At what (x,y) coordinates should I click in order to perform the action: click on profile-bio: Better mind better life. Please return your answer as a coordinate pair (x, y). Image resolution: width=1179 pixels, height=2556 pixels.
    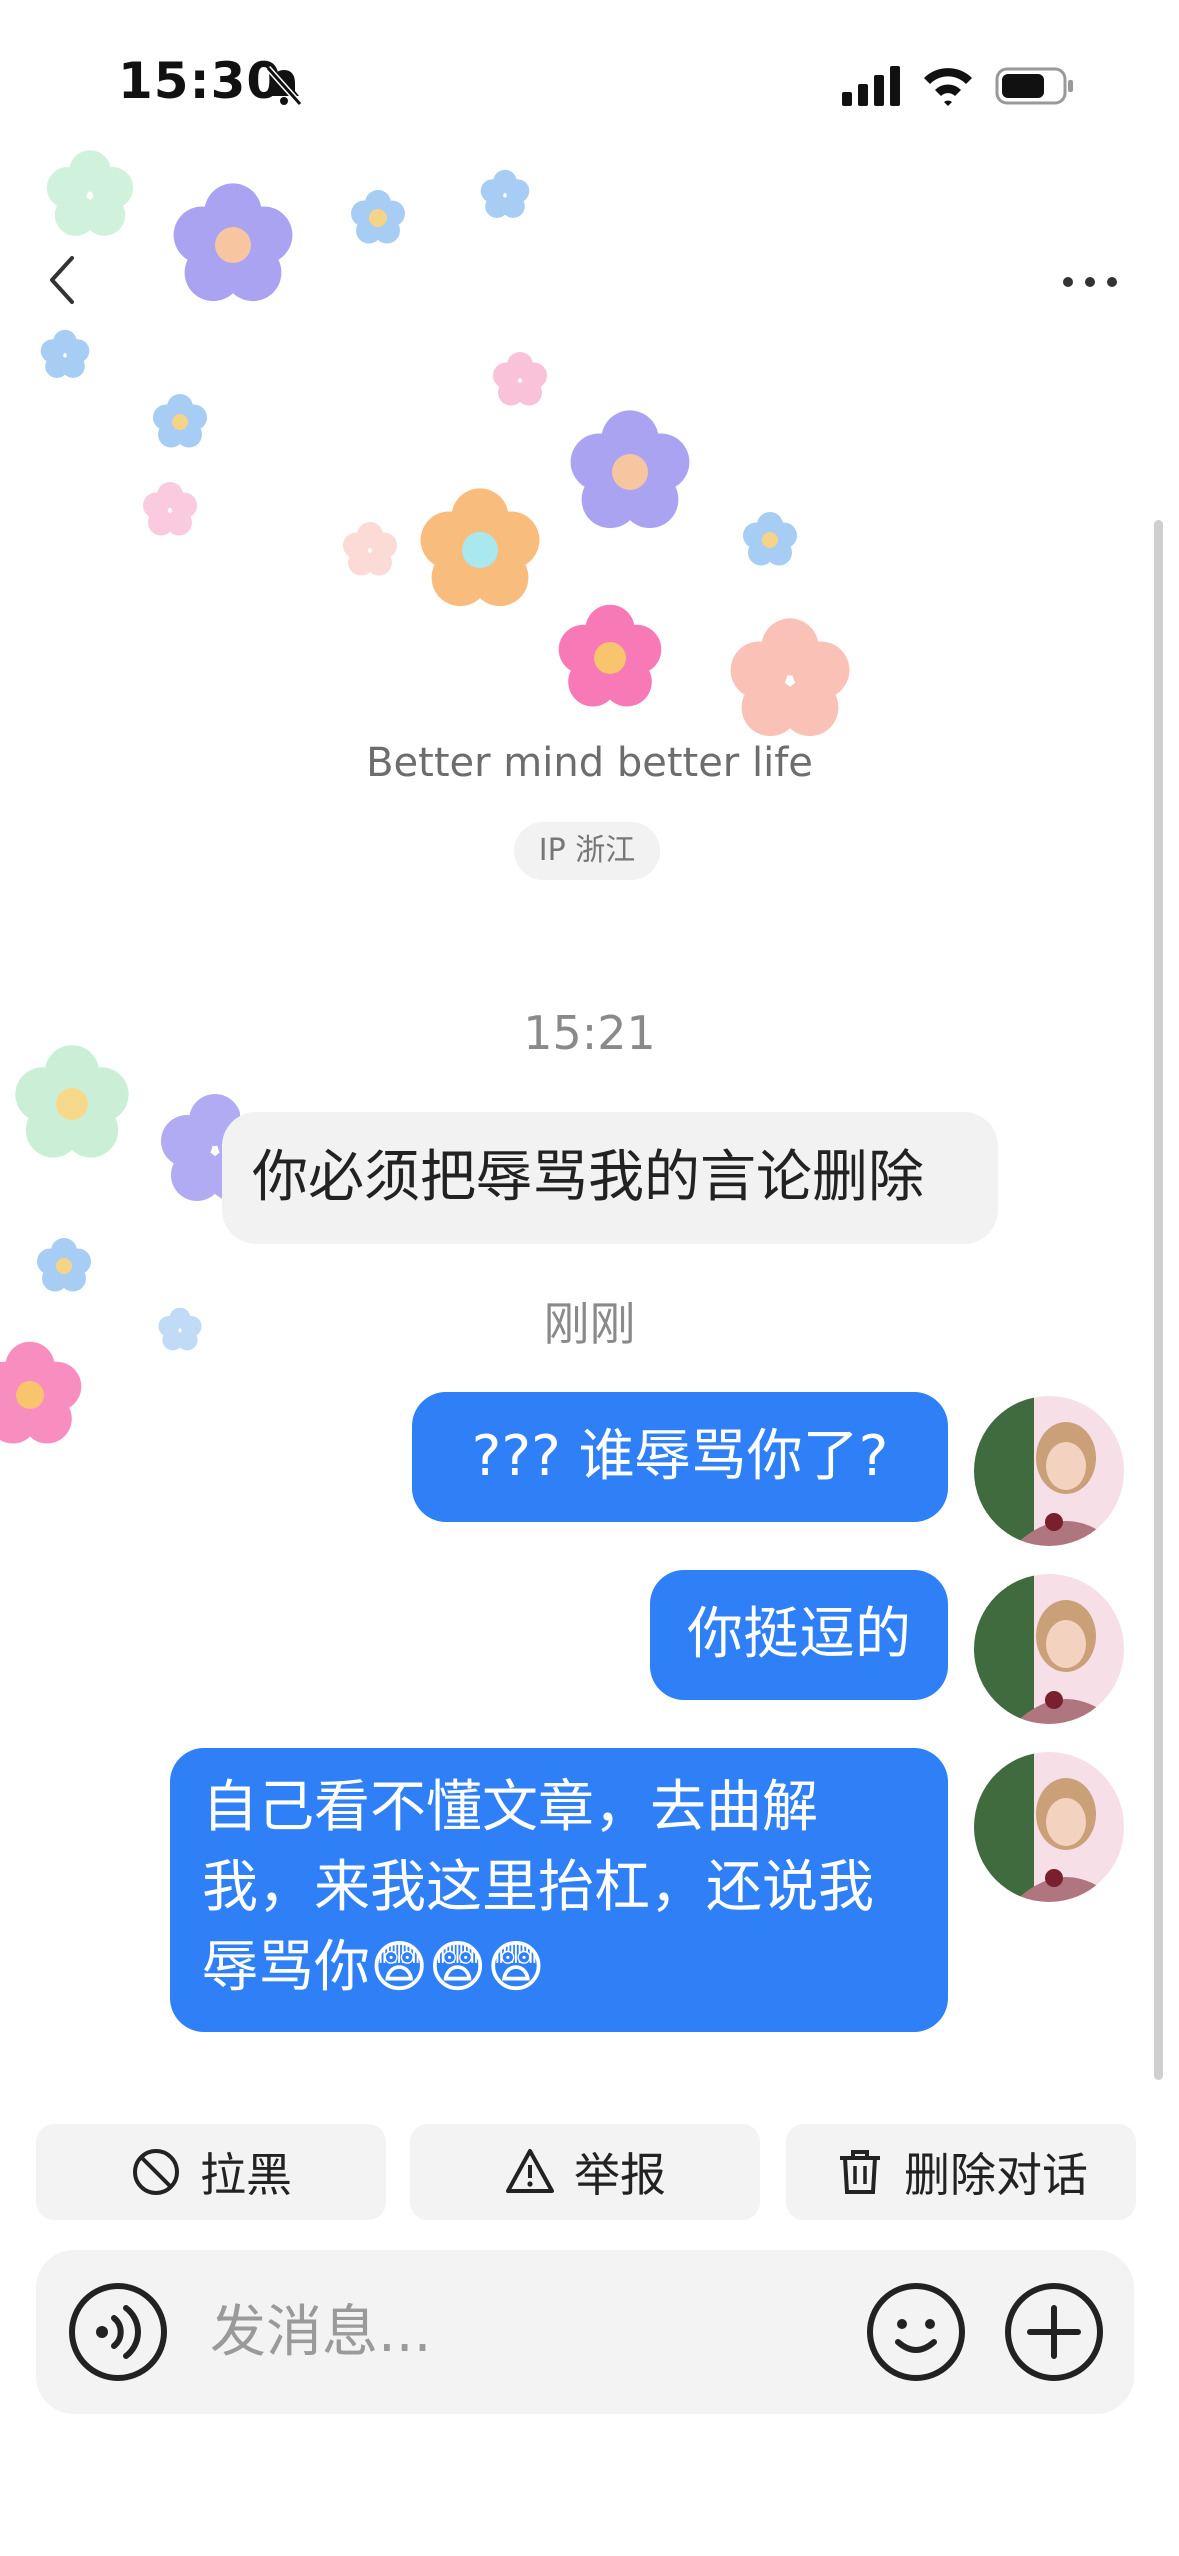
    Looking at the image, I should click on (589, 763).